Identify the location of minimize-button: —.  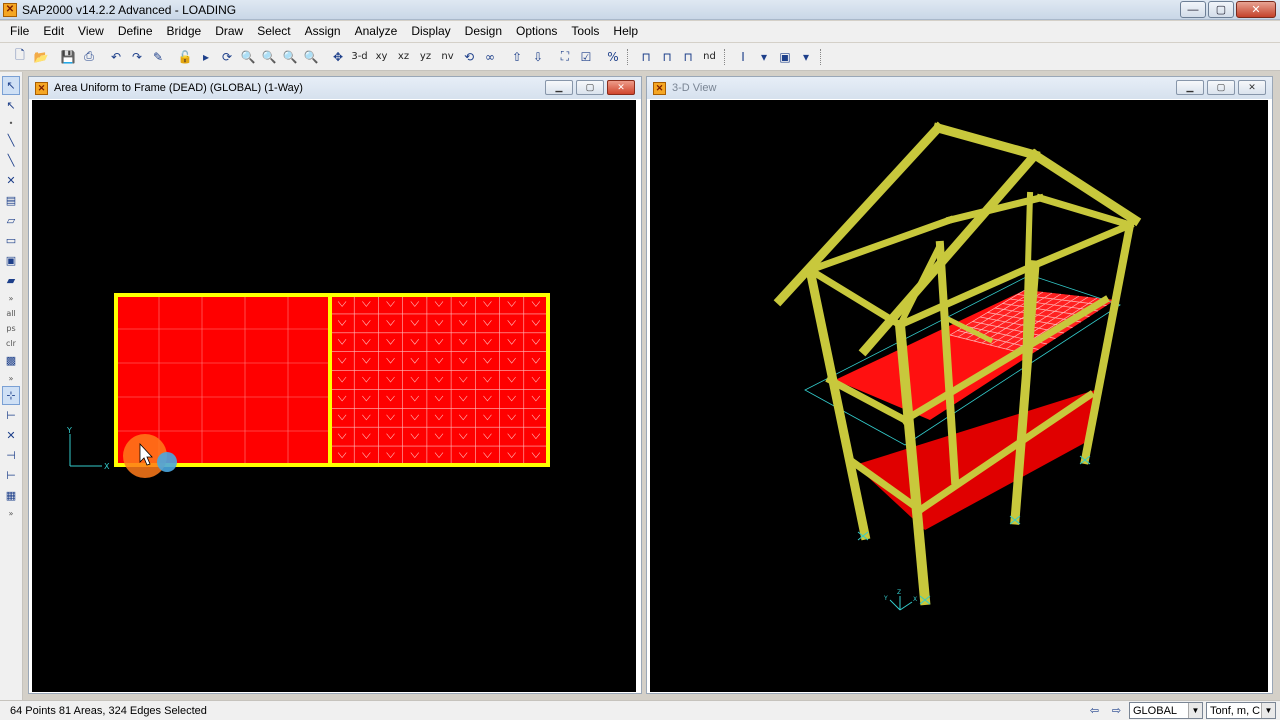
(1193, 9).